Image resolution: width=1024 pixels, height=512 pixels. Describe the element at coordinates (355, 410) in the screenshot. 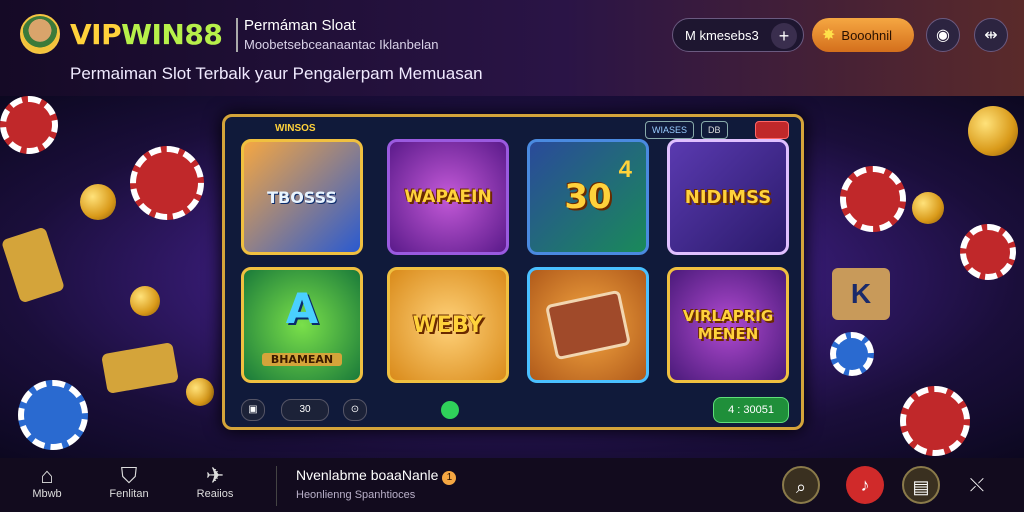

I see `settings-icon: ⊙` at that location.